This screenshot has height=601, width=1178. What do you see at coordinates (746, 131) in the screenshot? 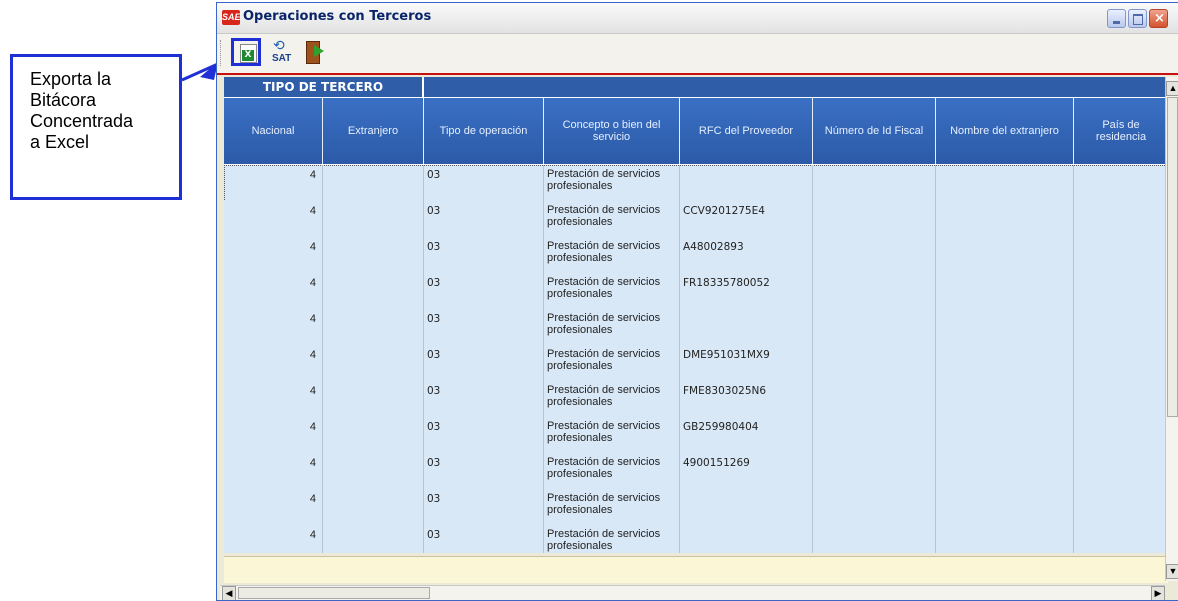
I see `column-header-rfc: RFC del Proveedor` at bounding box center [746, 131].